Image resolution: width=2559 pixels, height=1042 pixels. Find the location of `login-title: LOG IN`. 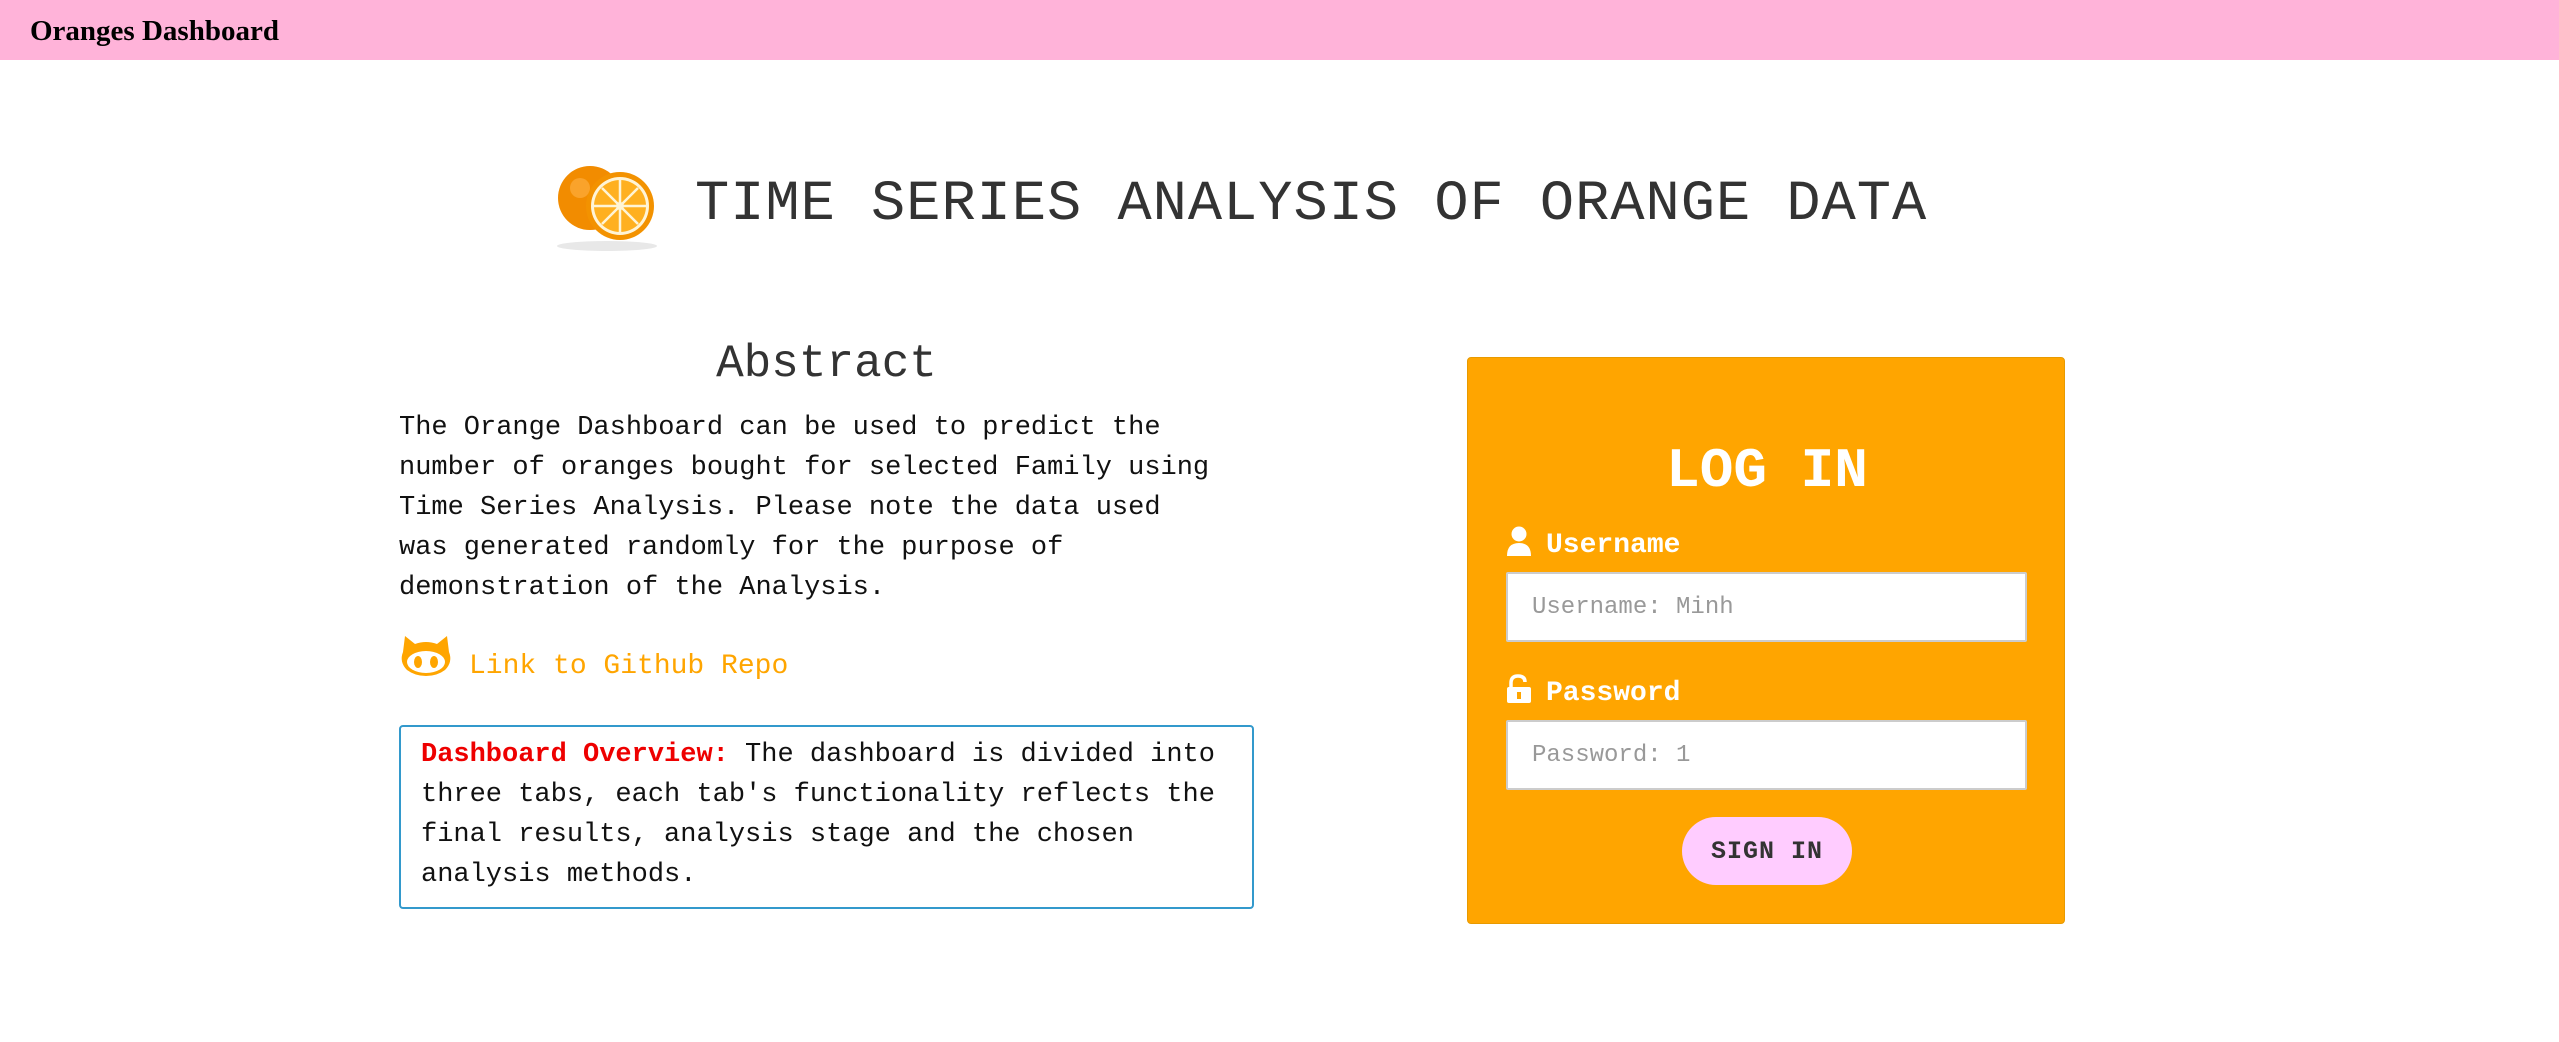

login-title: LOG IN is located at coordinates (1767, 471).